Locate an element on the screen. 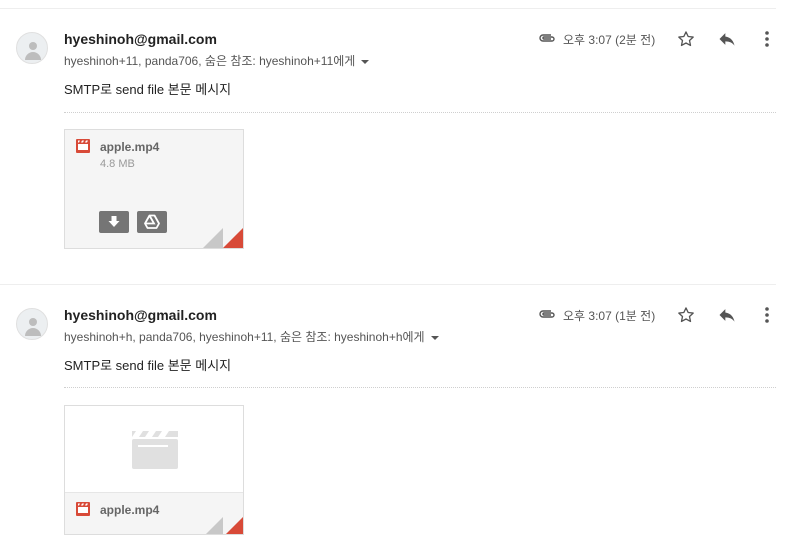  download-button is located at coordinates (114, 222).